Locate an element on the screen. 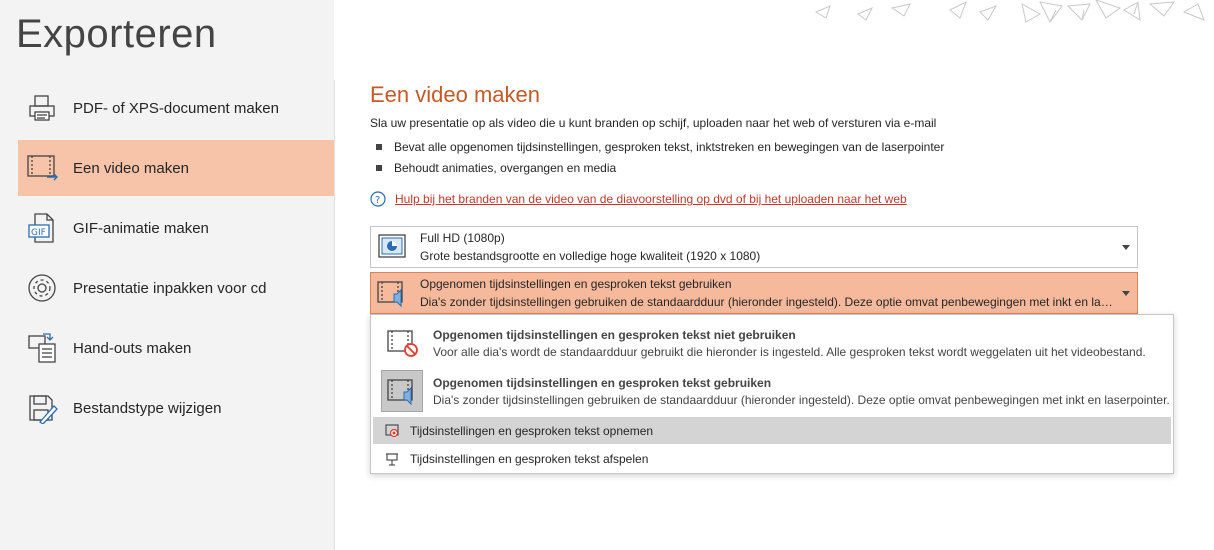 This screenshot has height=550, width=1214. pane-divider is located at coordinates (334, 315).